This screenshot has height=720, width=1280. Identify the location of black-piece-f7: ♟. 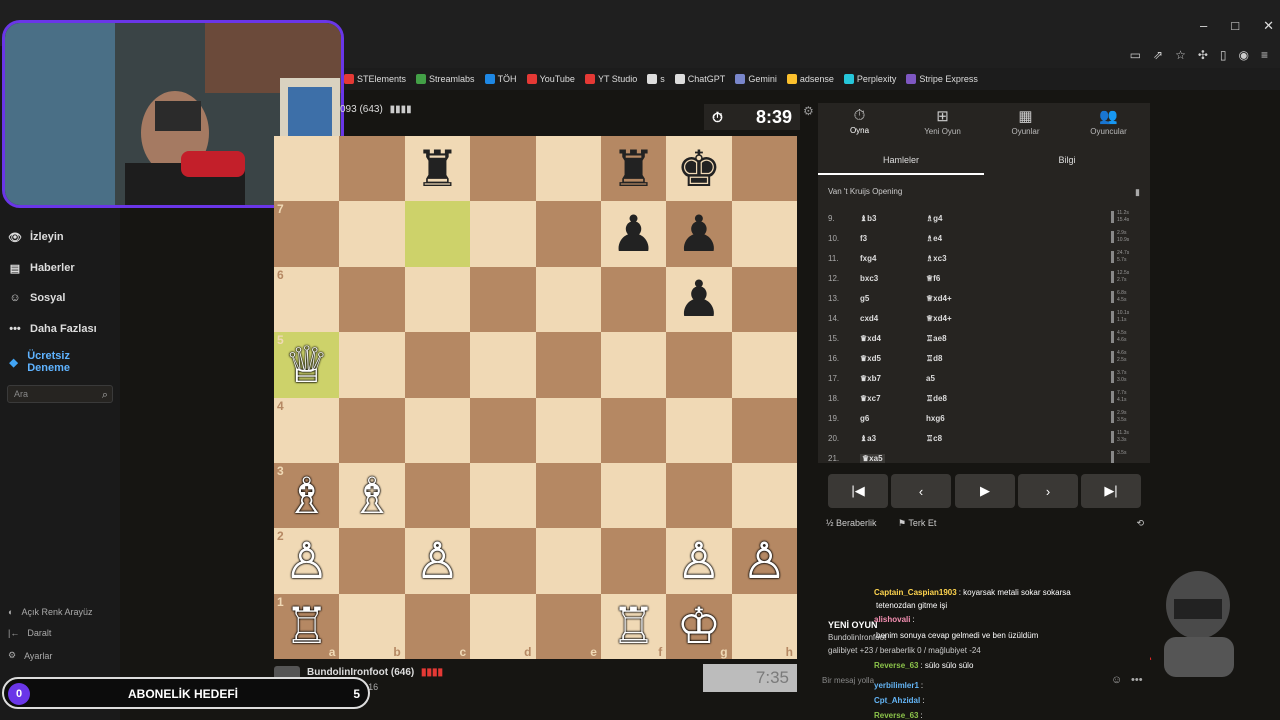
(633, 234).